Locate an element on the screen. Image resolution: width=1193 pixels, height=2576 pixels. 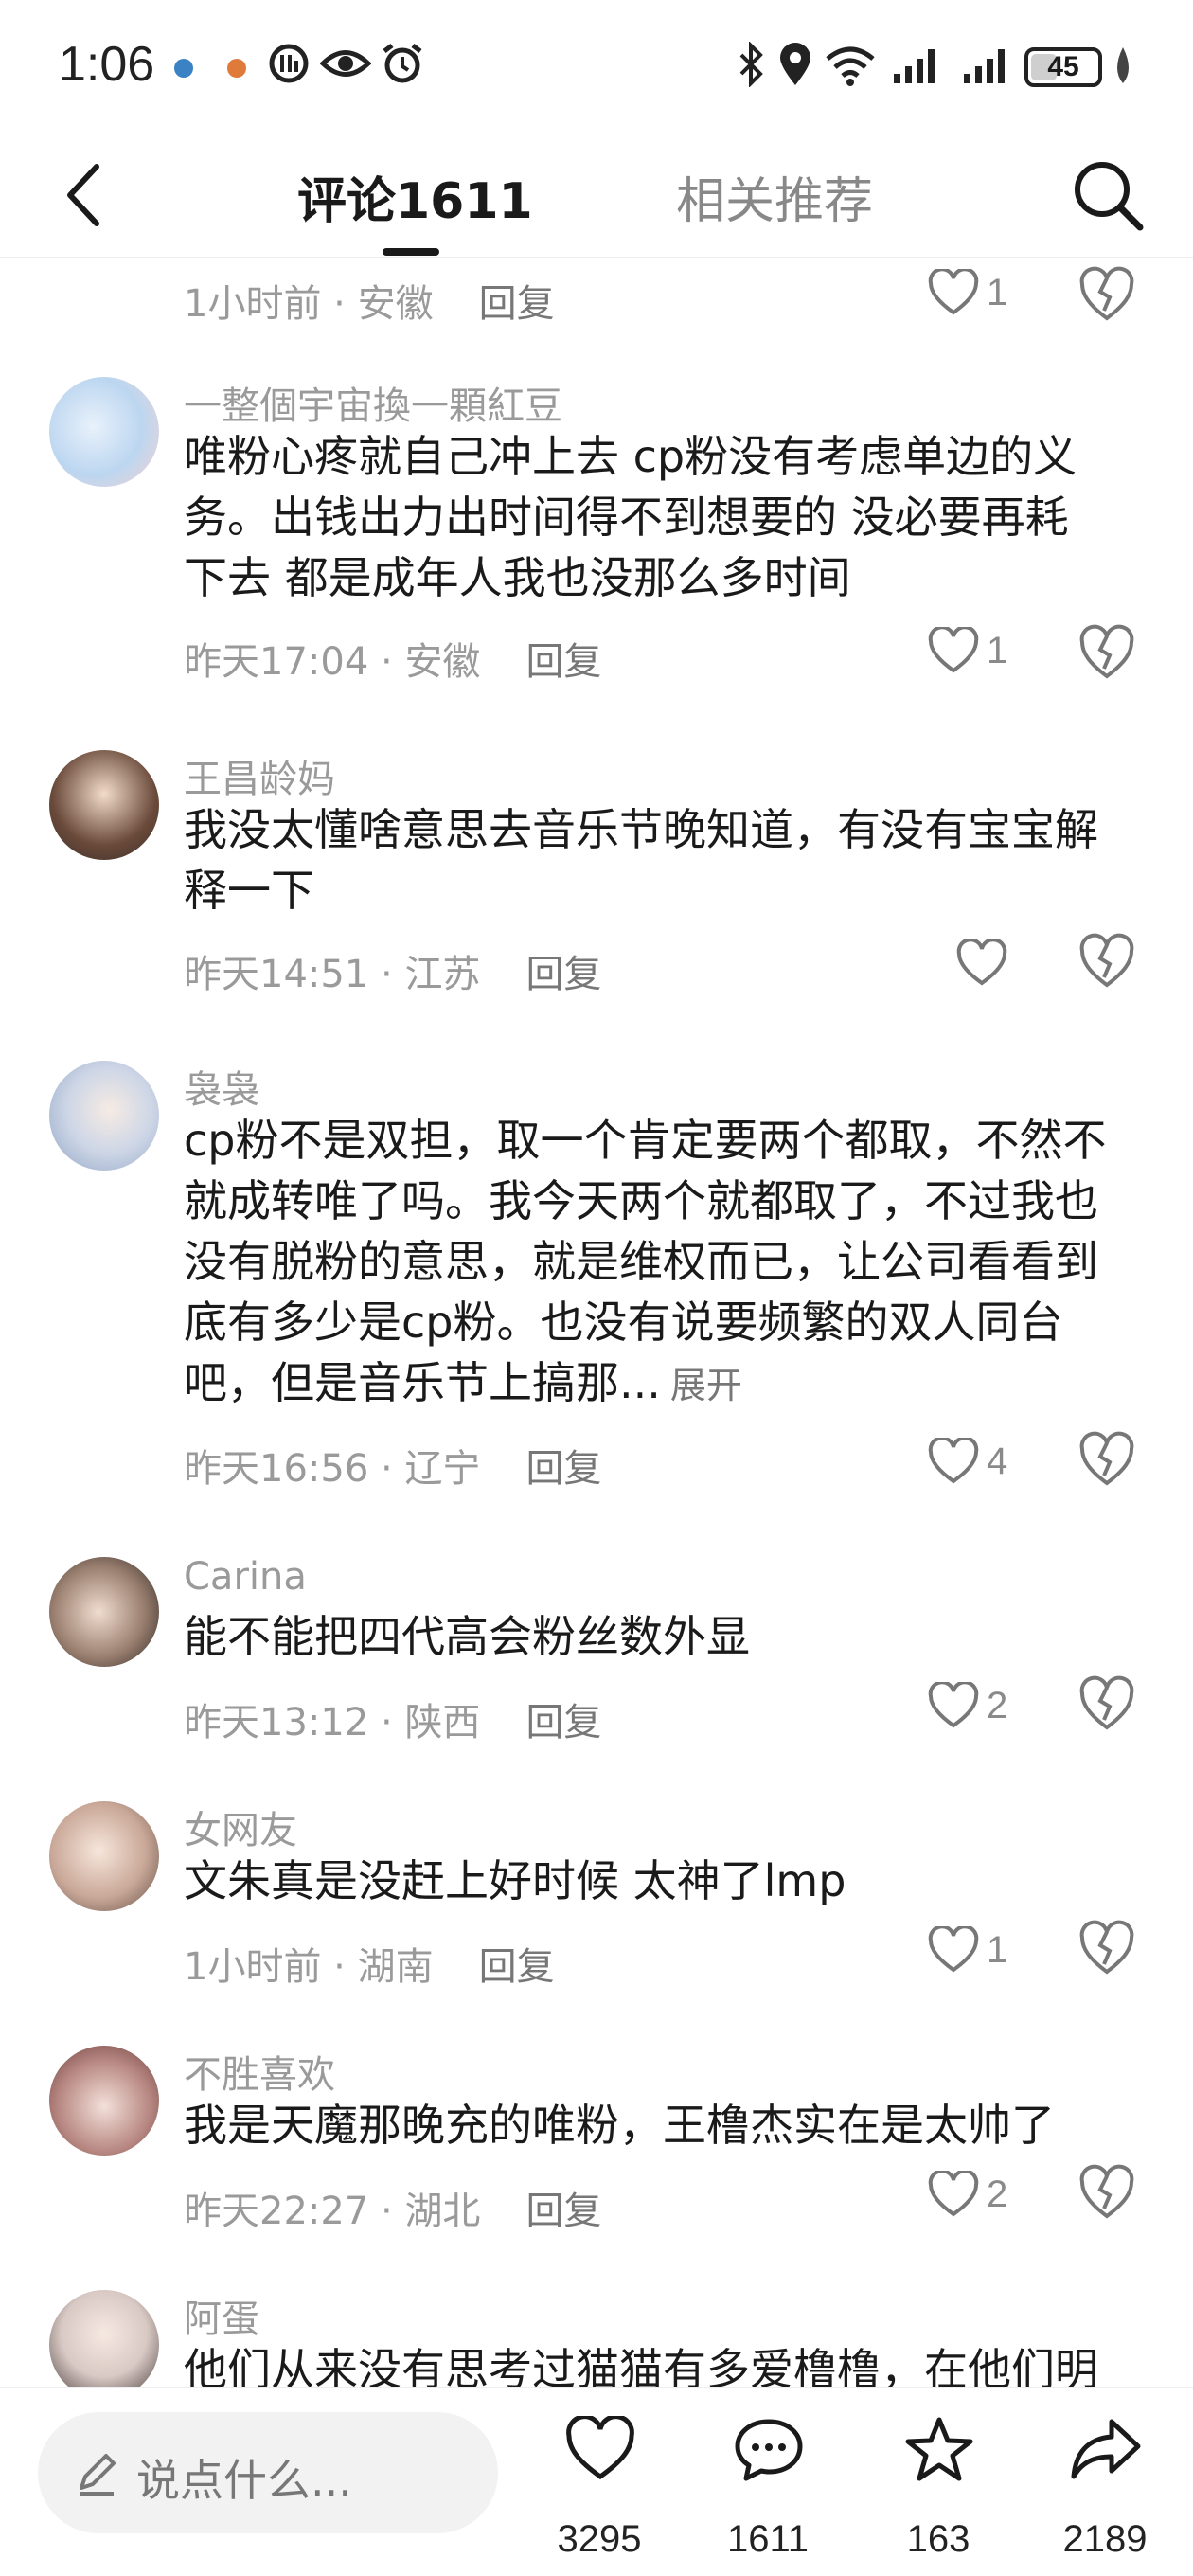
comment-username: 袅袅 is located at coordinates (221, 1086).